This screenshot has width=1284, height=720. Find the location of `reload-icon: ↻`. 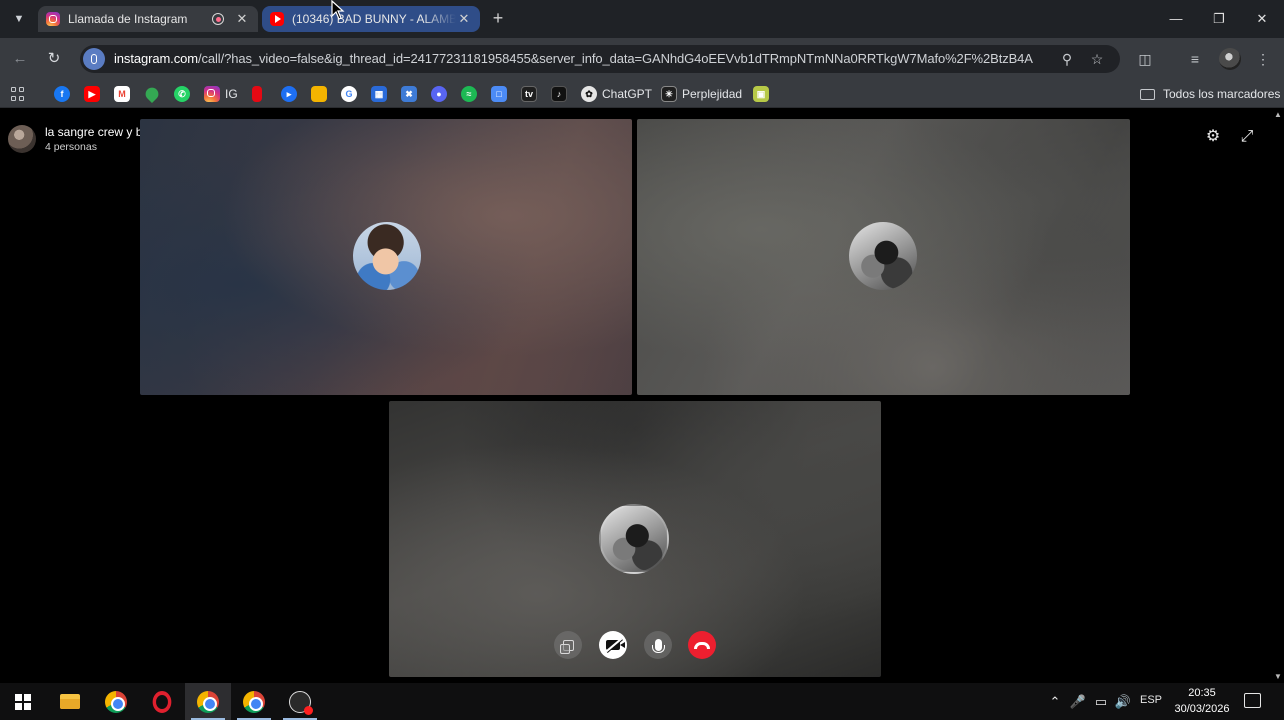

reload-icon: ↻ is located at coordinates (54, 59).